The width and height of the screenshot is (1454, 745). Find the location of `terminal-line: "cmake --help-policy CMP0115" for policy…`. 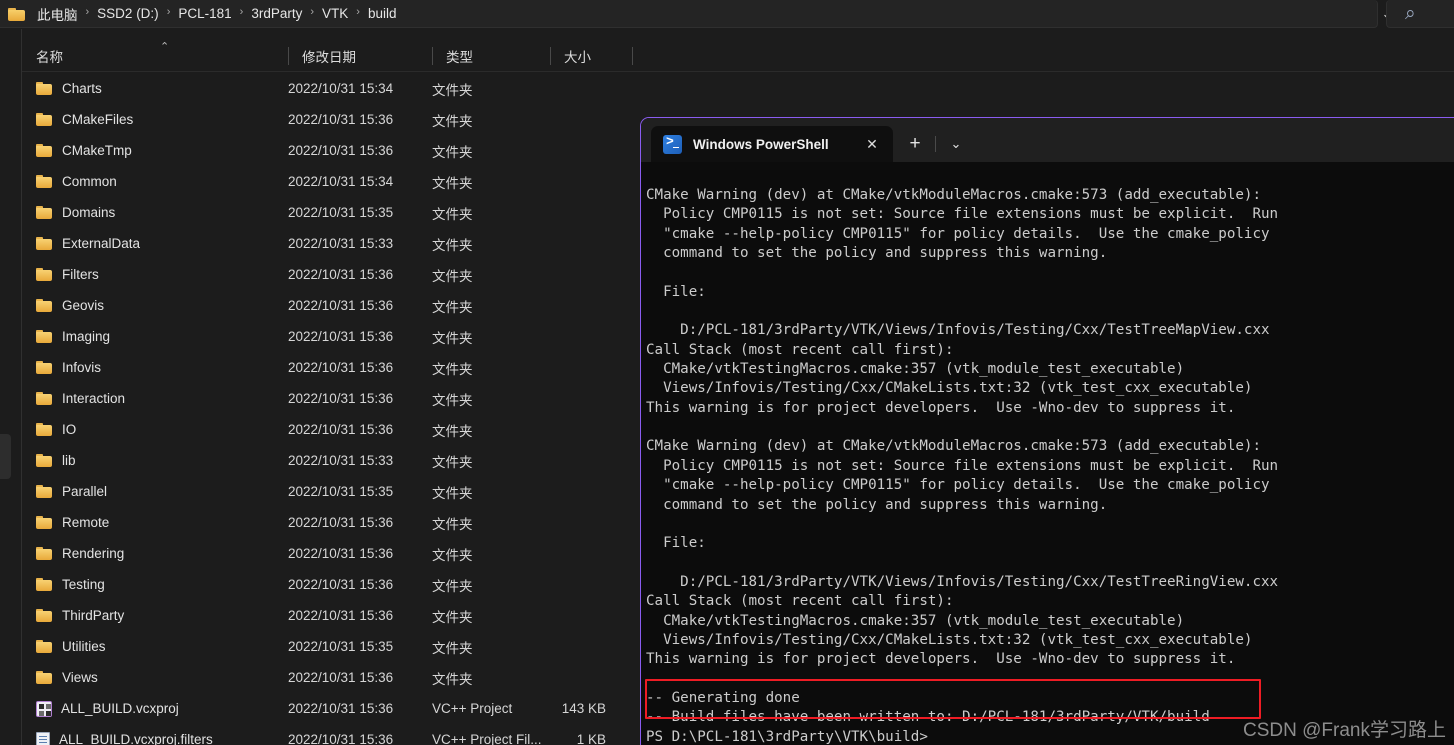

terminal-line: "cmake --help-policy CMP0115" for policy… is located at coordinates (958, 485).